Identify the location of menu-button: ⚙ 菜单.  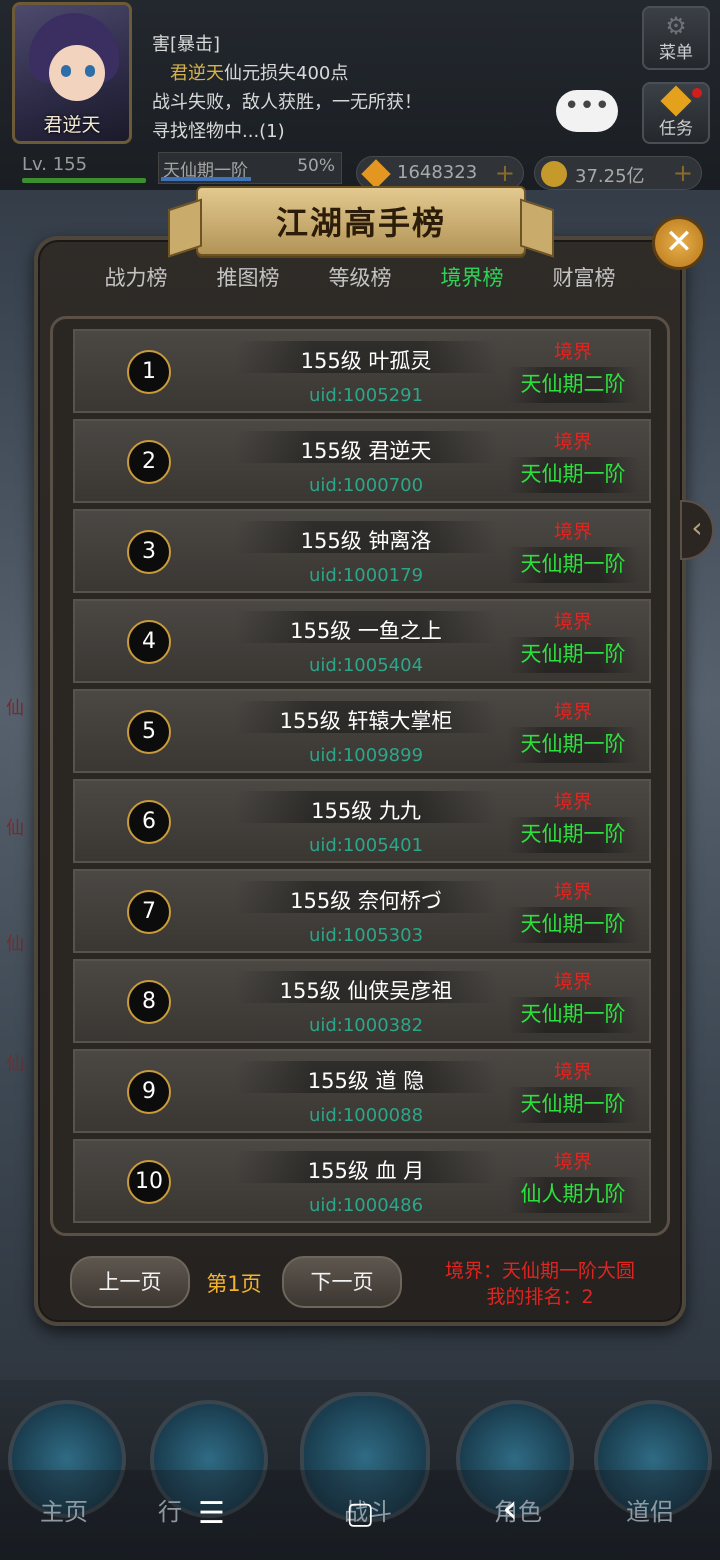
(676, 38).